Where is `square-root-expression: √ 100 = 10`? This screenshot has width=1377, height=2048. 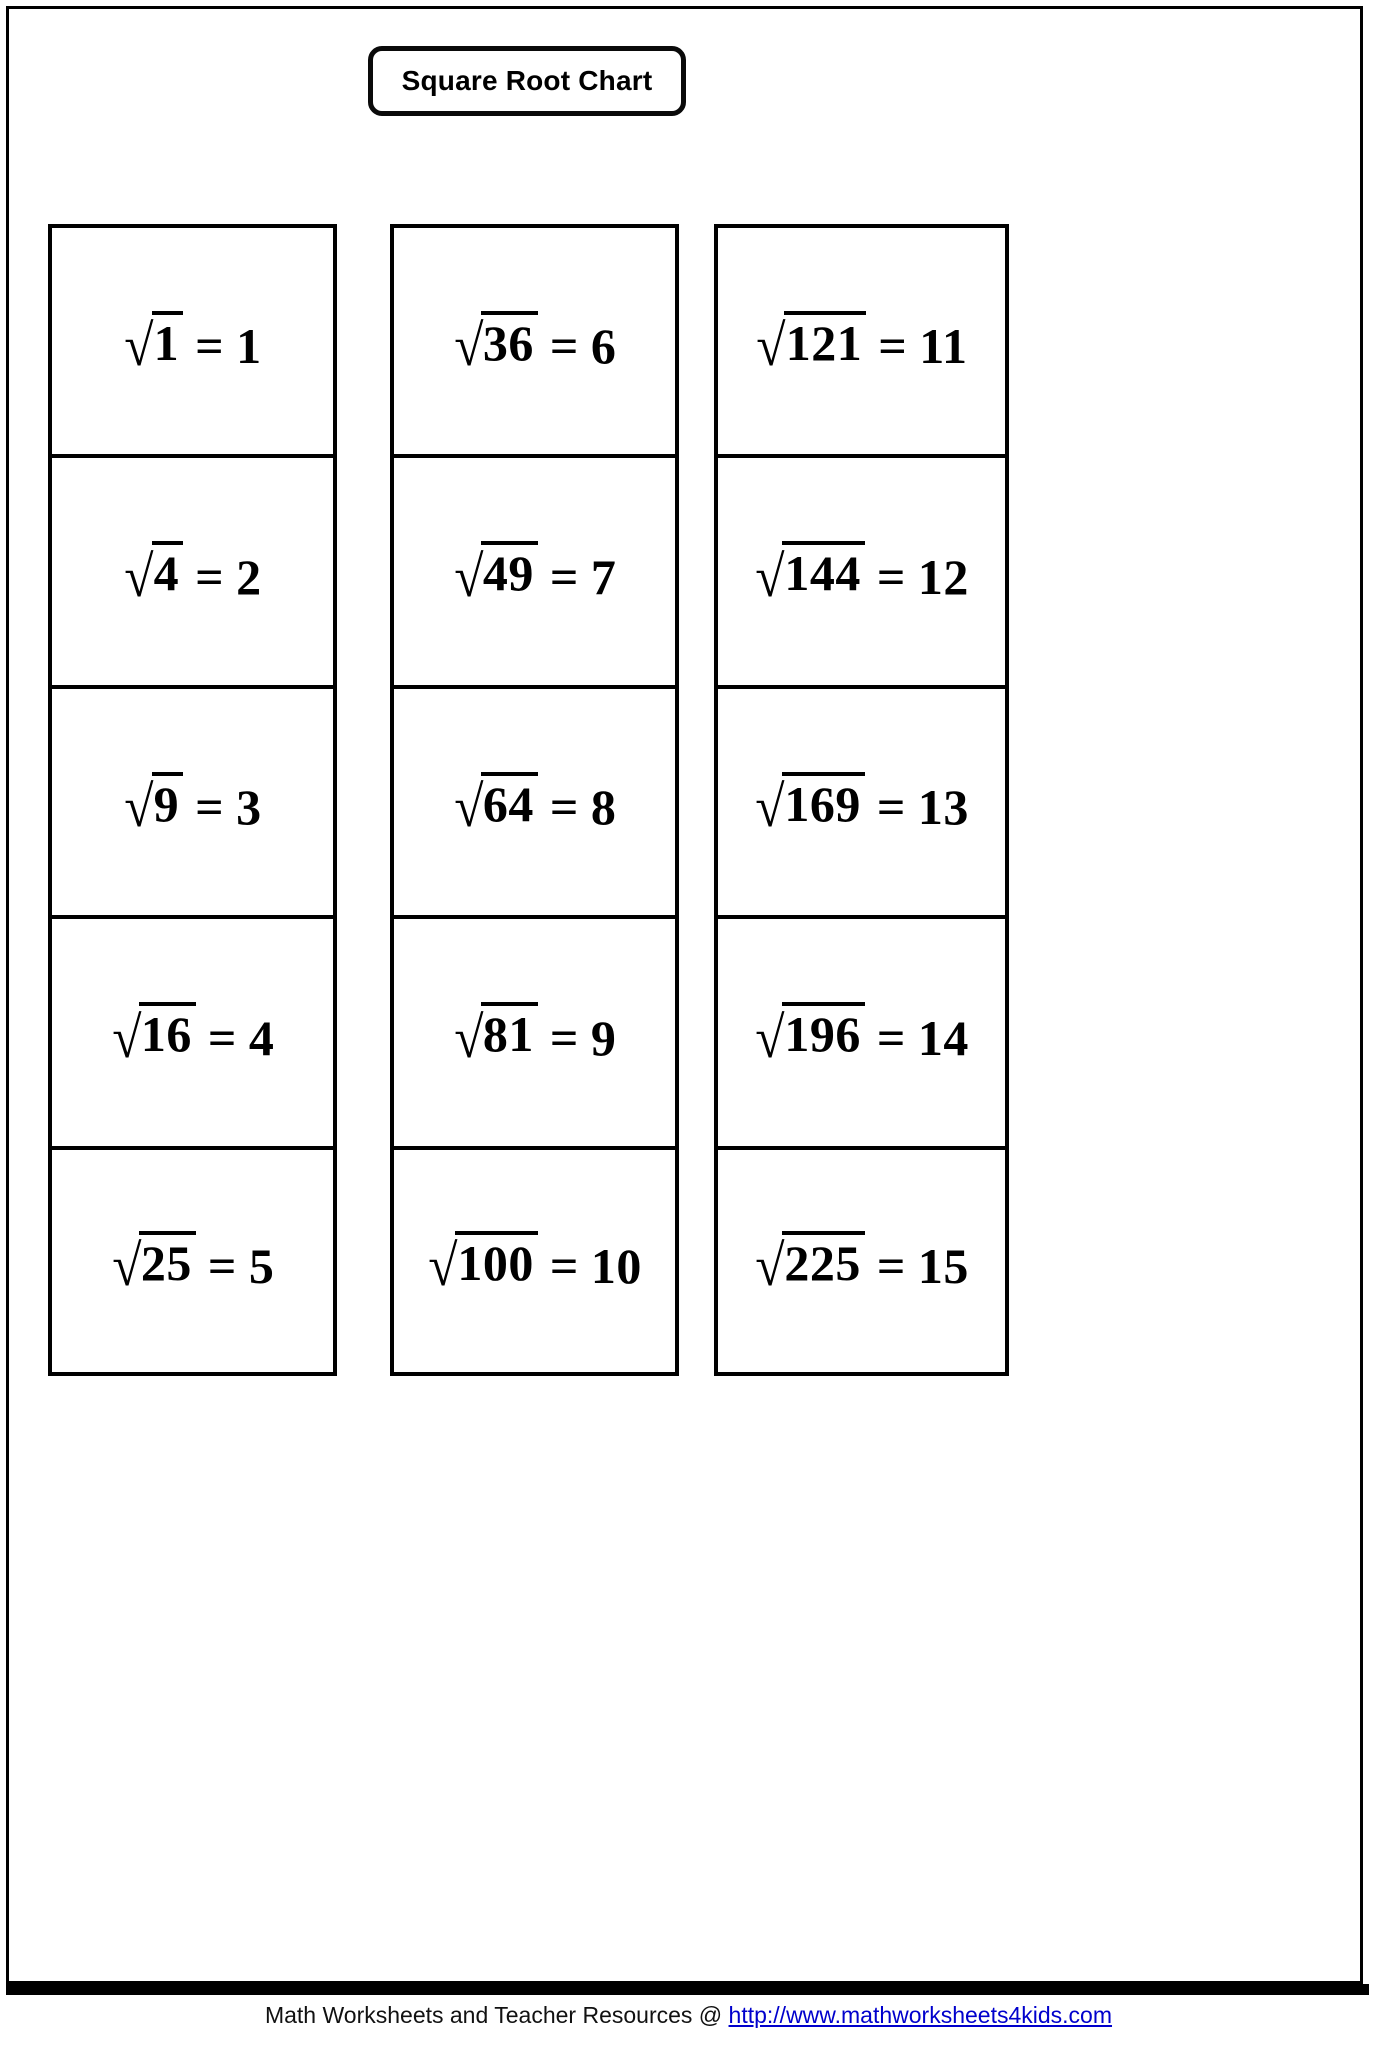
square-root-expression: √ 100 = 10 is located at coordinates (534, 1264).